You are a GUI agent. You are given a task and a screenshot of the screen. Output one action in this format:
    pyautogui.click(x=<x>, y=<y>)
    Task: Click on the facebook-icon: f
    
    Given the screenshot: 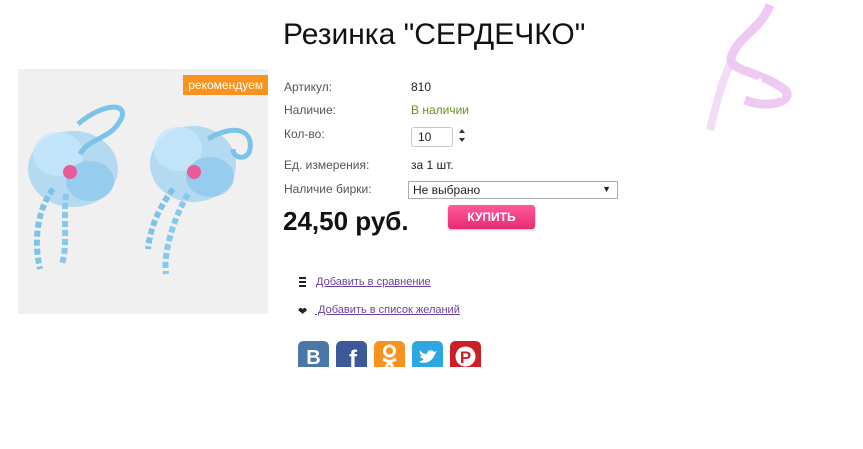 What is the action you would take?
    pyautogui.click(x=351, y=354)
    